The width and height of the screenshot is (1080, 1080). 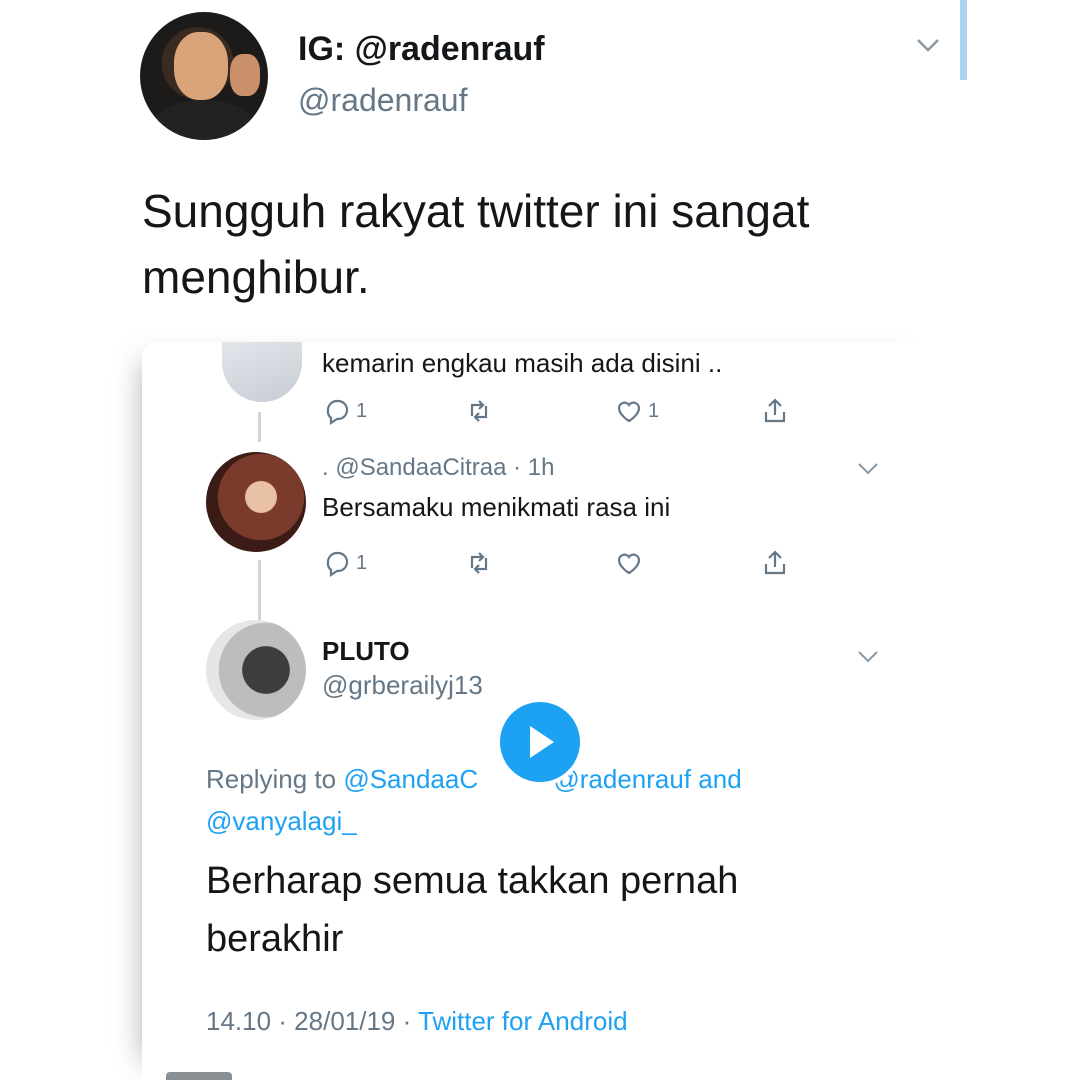 What do you see at coordinates (562, 566) in the screenshot?
I see `reply2-actions: 1` at bounding box center [562, 566].